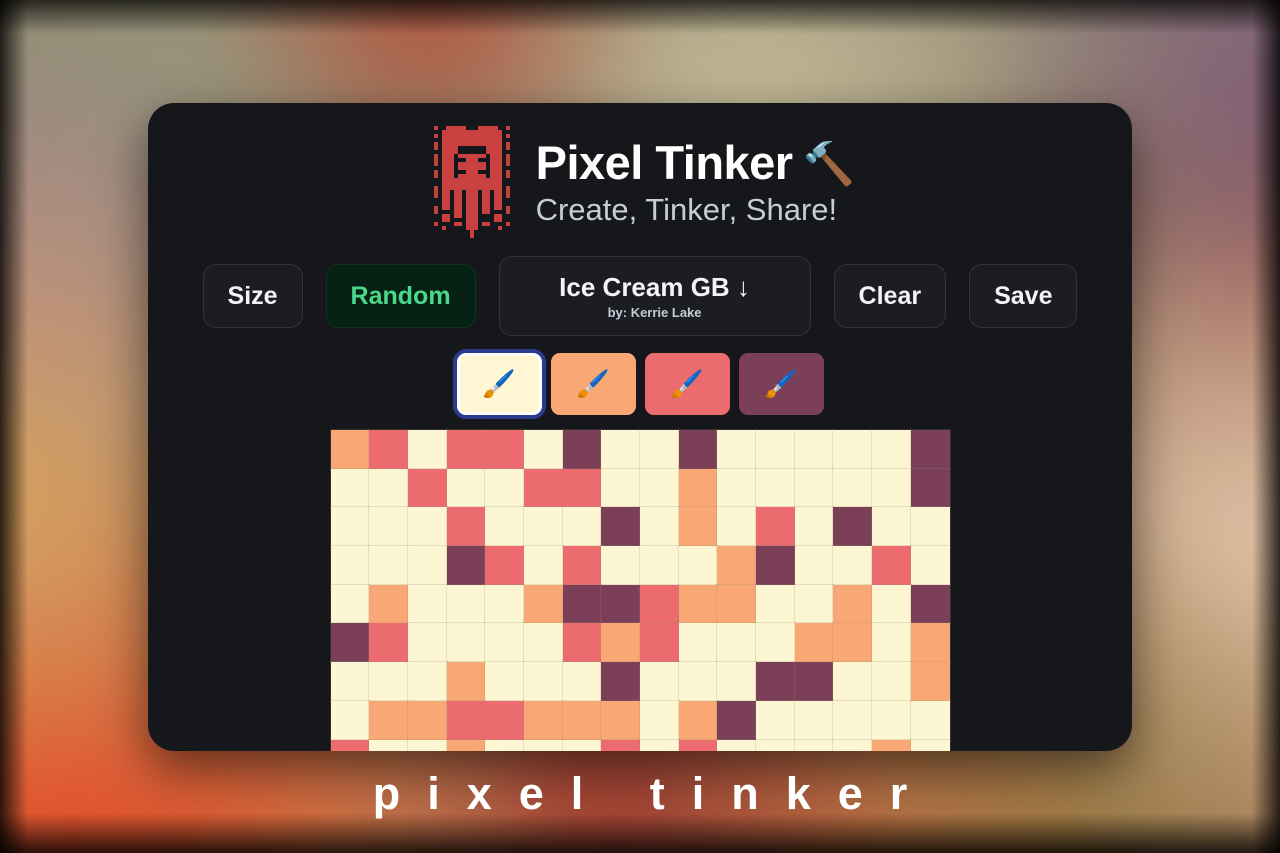 This screenshot has height=853, width=1280. Describe the element at coordinates (1023, 296) in the screenshot. I see `save-button: Save` at that location.